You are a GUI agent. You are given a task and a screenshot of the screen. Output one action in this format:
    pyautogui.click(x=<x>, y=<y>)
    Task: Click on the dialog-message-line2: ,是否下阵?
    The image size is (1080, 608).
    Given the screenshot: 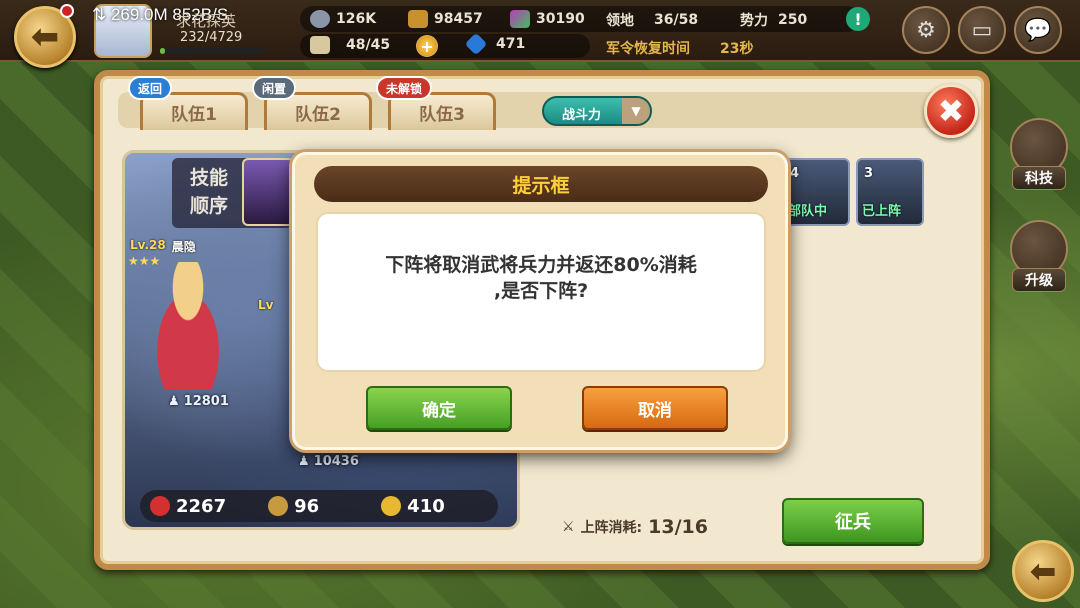 What is the action you would take?
    pyautogui.click(x=541, y=291)
    